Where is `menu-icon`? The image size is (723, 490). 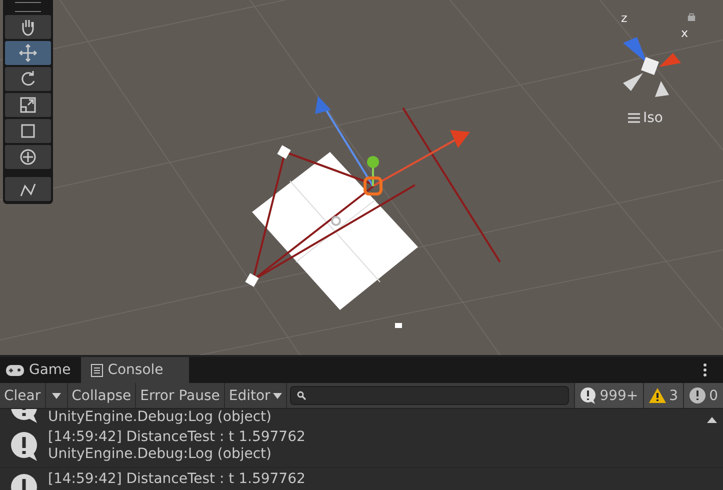 menu-icon is located at coordinates (634, 118).